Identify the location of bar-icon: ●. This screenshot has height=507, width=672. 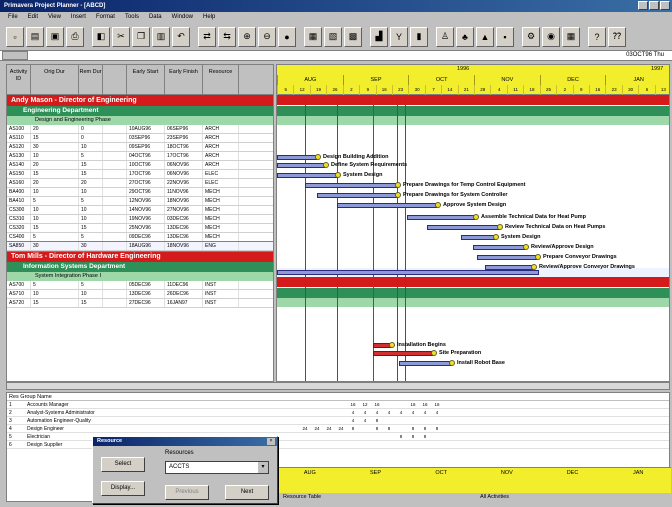
(287, 36).